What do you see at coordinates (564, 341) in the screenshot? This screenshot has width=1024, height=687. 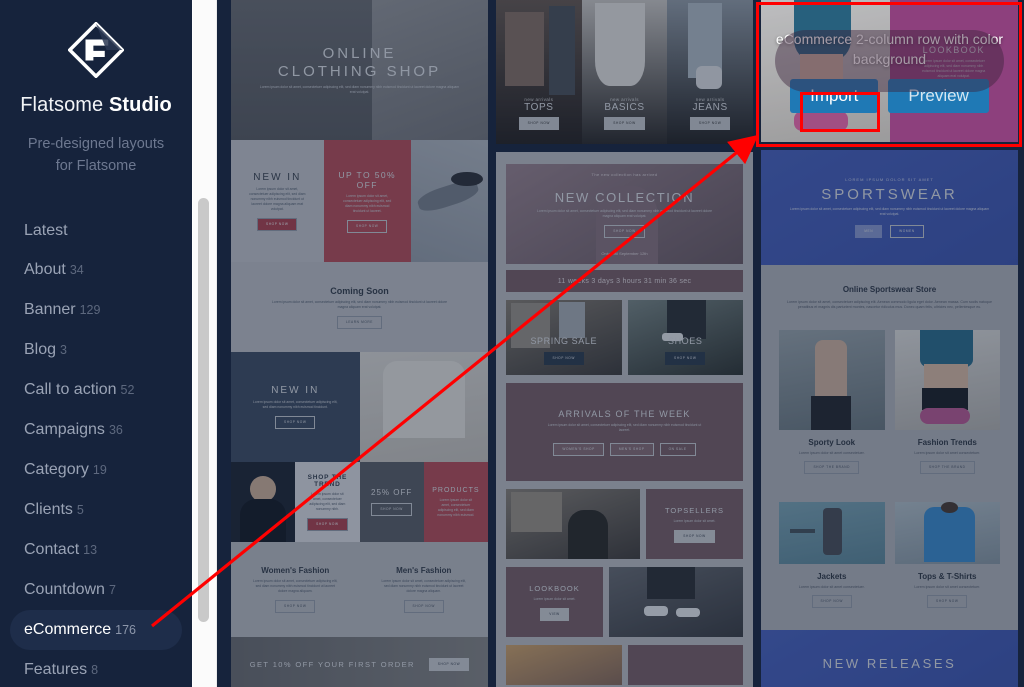 I see `spring-sale-title: SPRING SALE` at bounding box center [564, 341].